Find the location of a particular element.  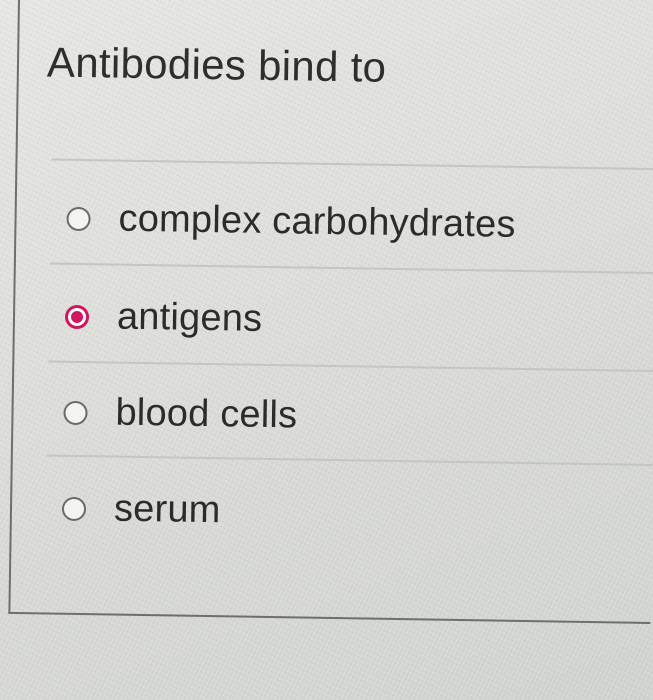

option-label: antigens is located at coordinates (189, 317).